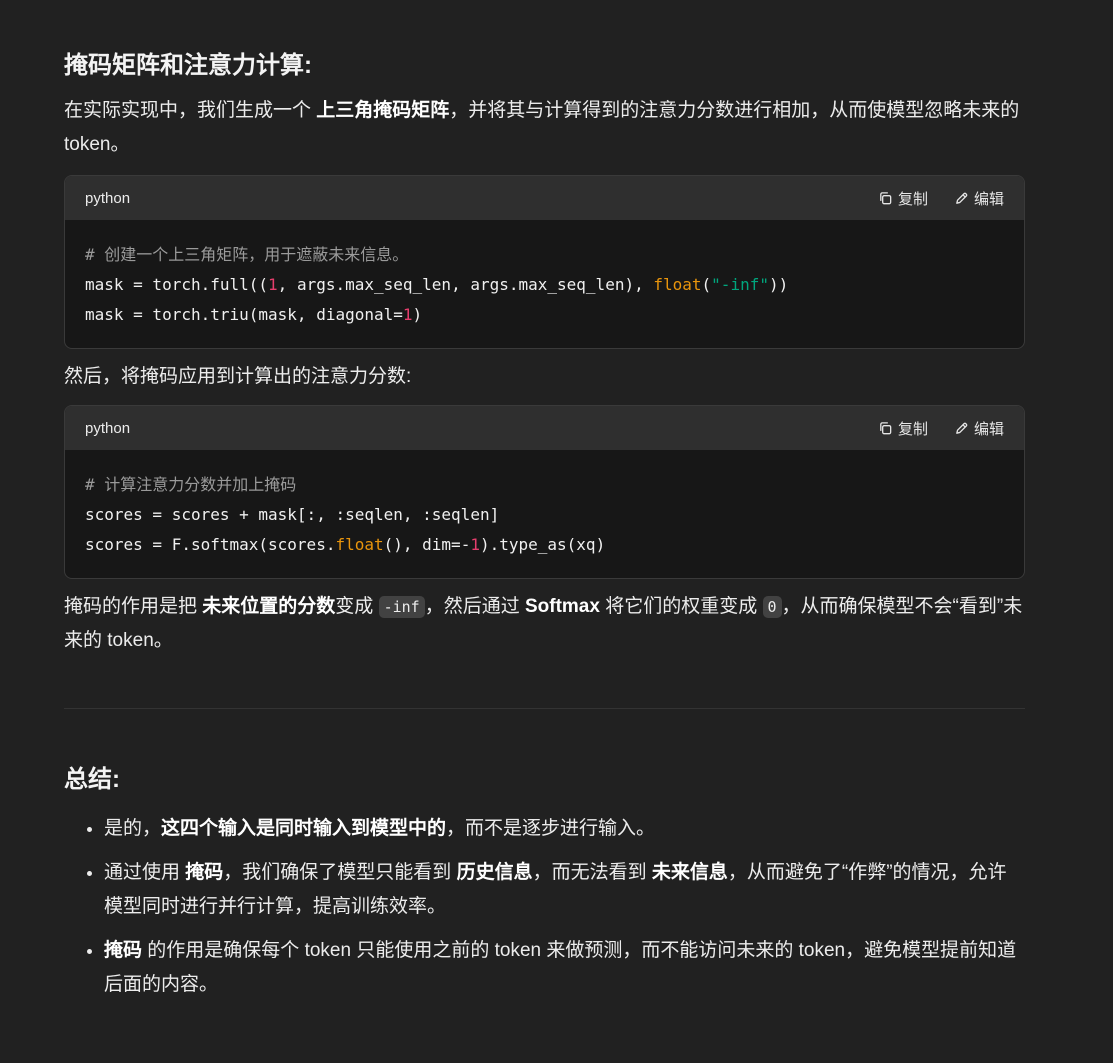 This screenshot has height=1063, width=1113. What do you see at coordinates (188, 65) in the screenshot?
I see `section-heading-mask: 掩码矩阵和注意力计算:` at bounding box center [188, 65].